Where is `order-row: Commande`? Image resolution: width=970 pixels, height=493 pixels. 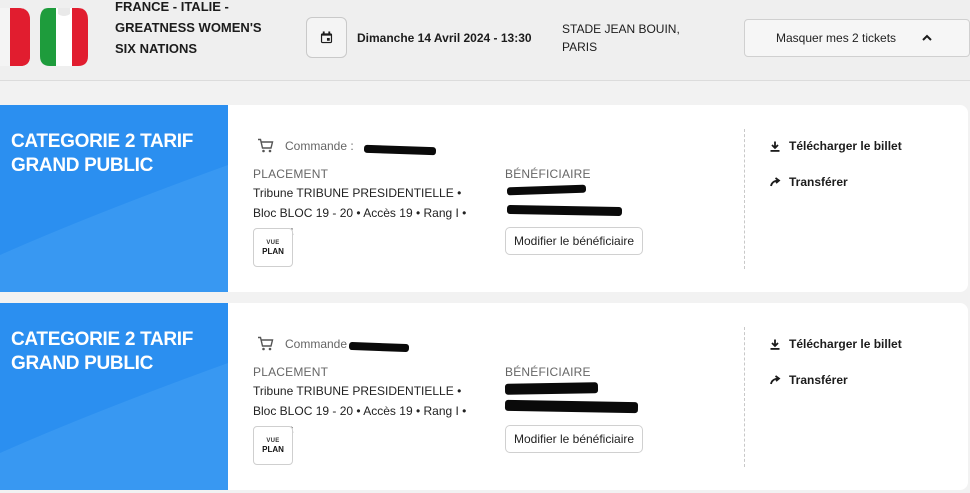
order-row: Commande is located at coordinates (302, 343).